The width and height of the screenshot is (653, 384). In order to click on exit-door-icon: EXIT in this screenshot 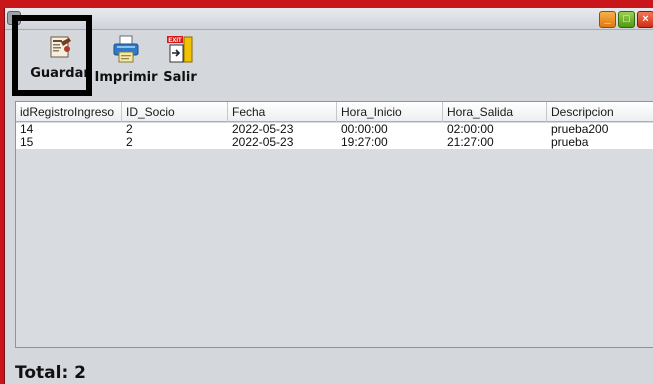, I will do `click(180, 49)`.